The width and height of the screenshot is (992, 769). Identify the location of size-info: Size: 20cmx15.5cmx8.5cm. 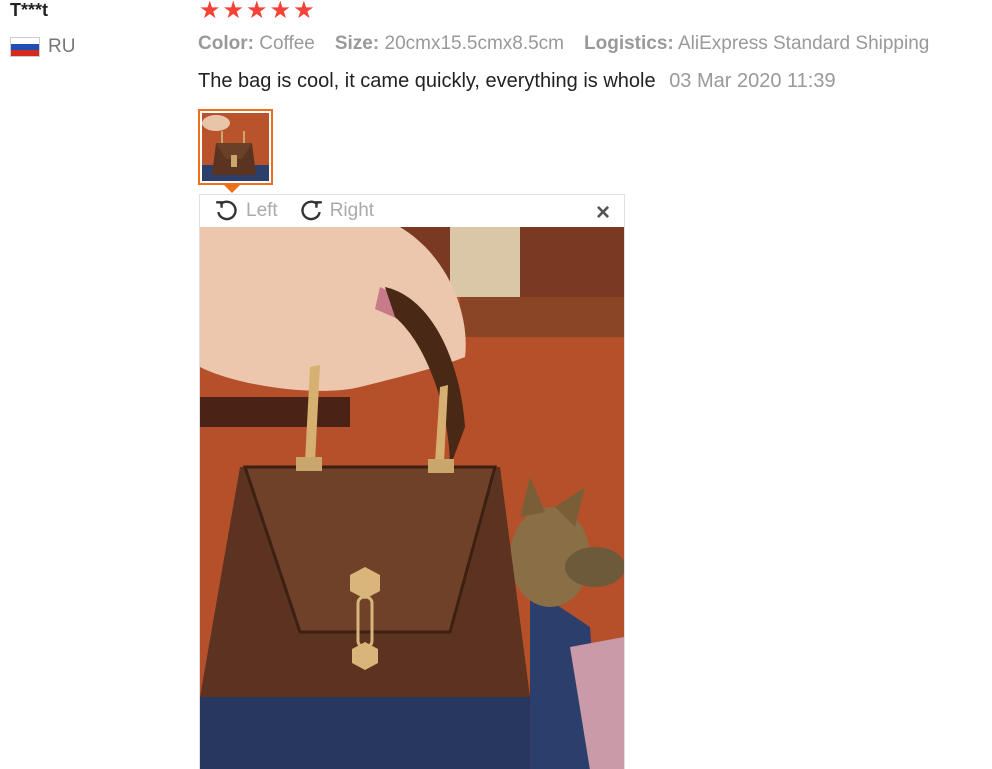
(449, 44).